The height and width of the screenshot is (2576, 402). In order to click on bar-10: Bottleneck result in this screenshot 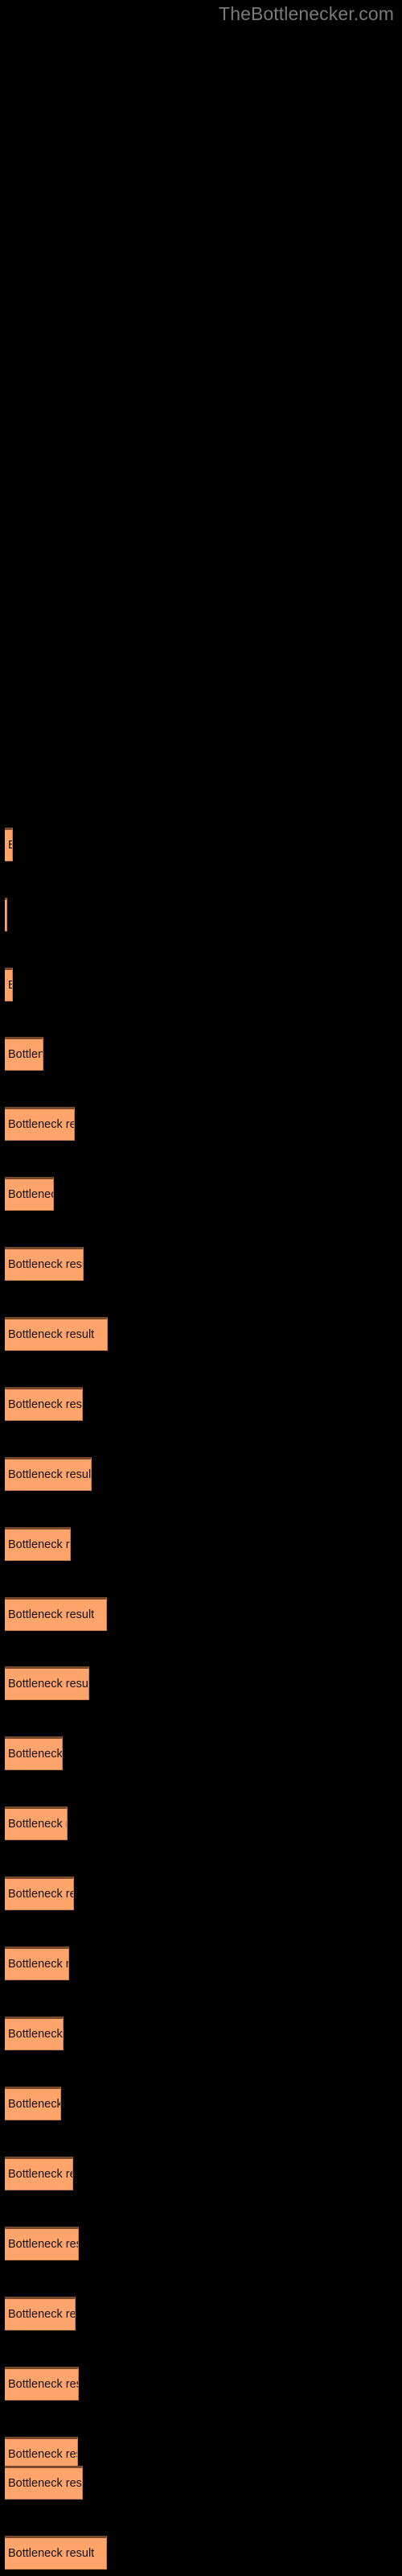, I will do `click(48, 1474)`.